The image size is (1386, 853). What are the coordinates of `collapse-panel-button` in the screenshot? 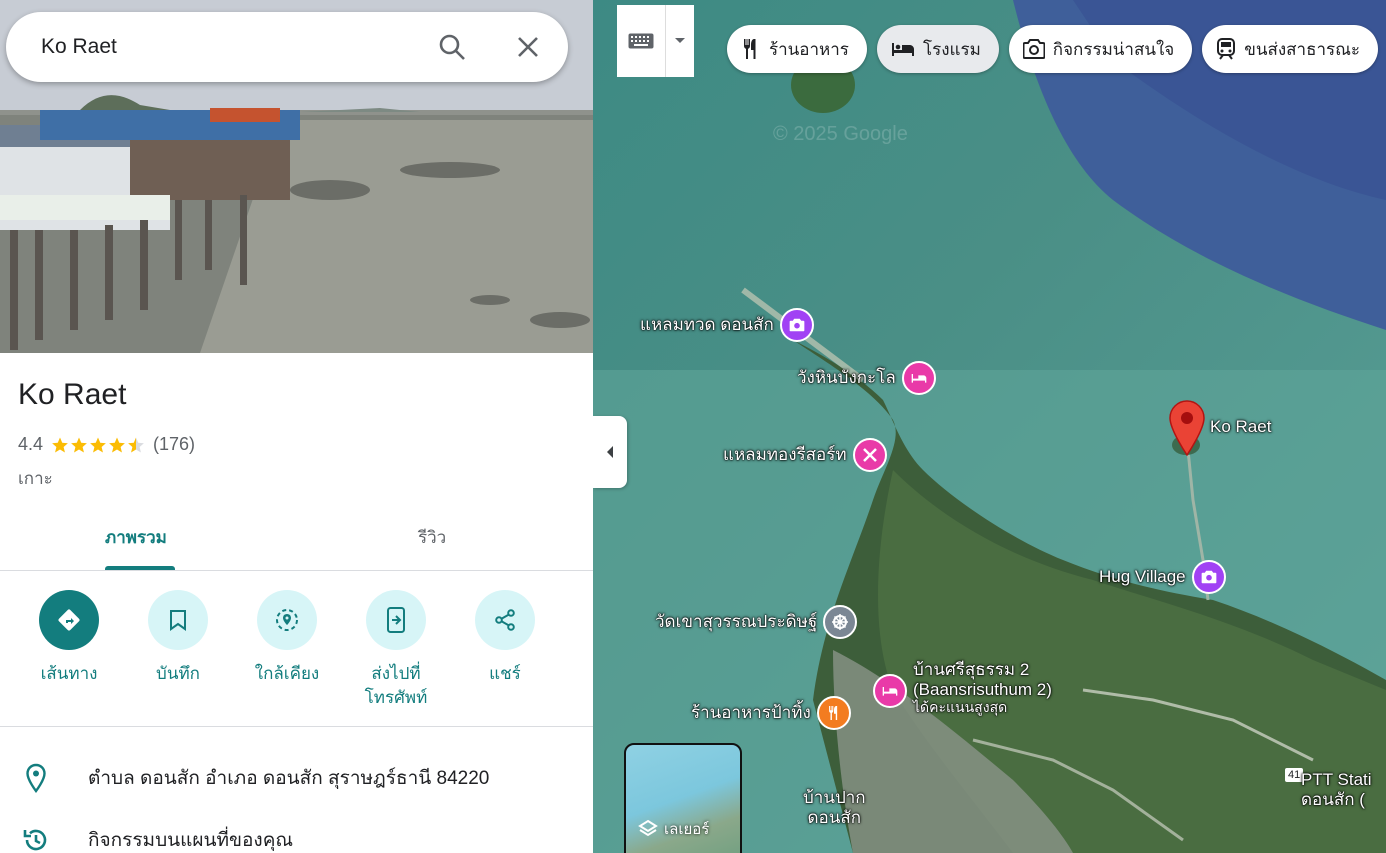 It's located at (610, 452).